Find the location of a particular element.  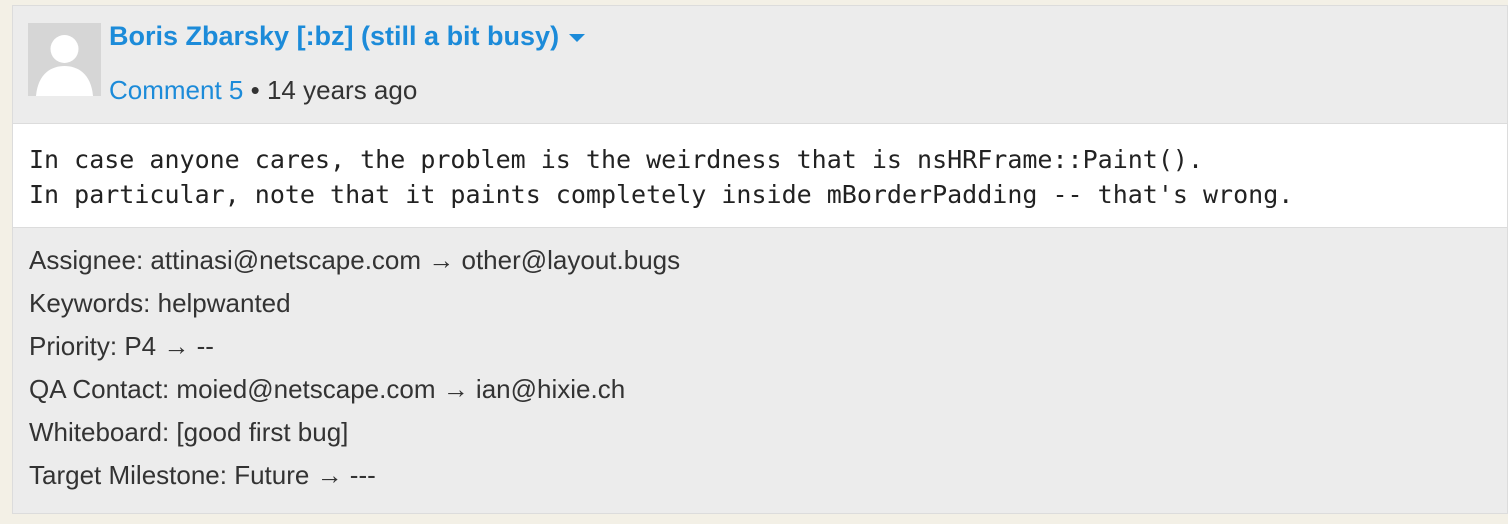

author-name-link: Boris Zbarsky [:bz] (still a bit busy) is located at coordinates (334, 36).